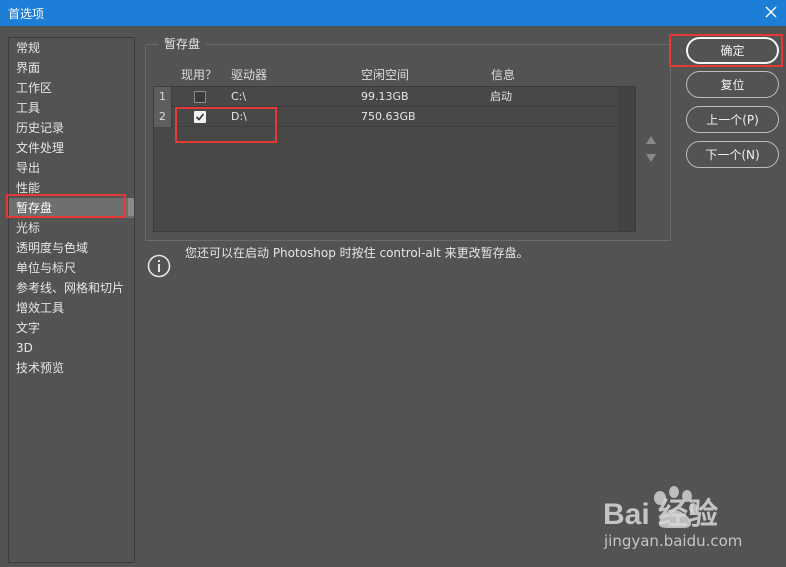  Describe the element at coordinates (732, 84) in the screenshot. I see `reset-button: 复位` at that location.